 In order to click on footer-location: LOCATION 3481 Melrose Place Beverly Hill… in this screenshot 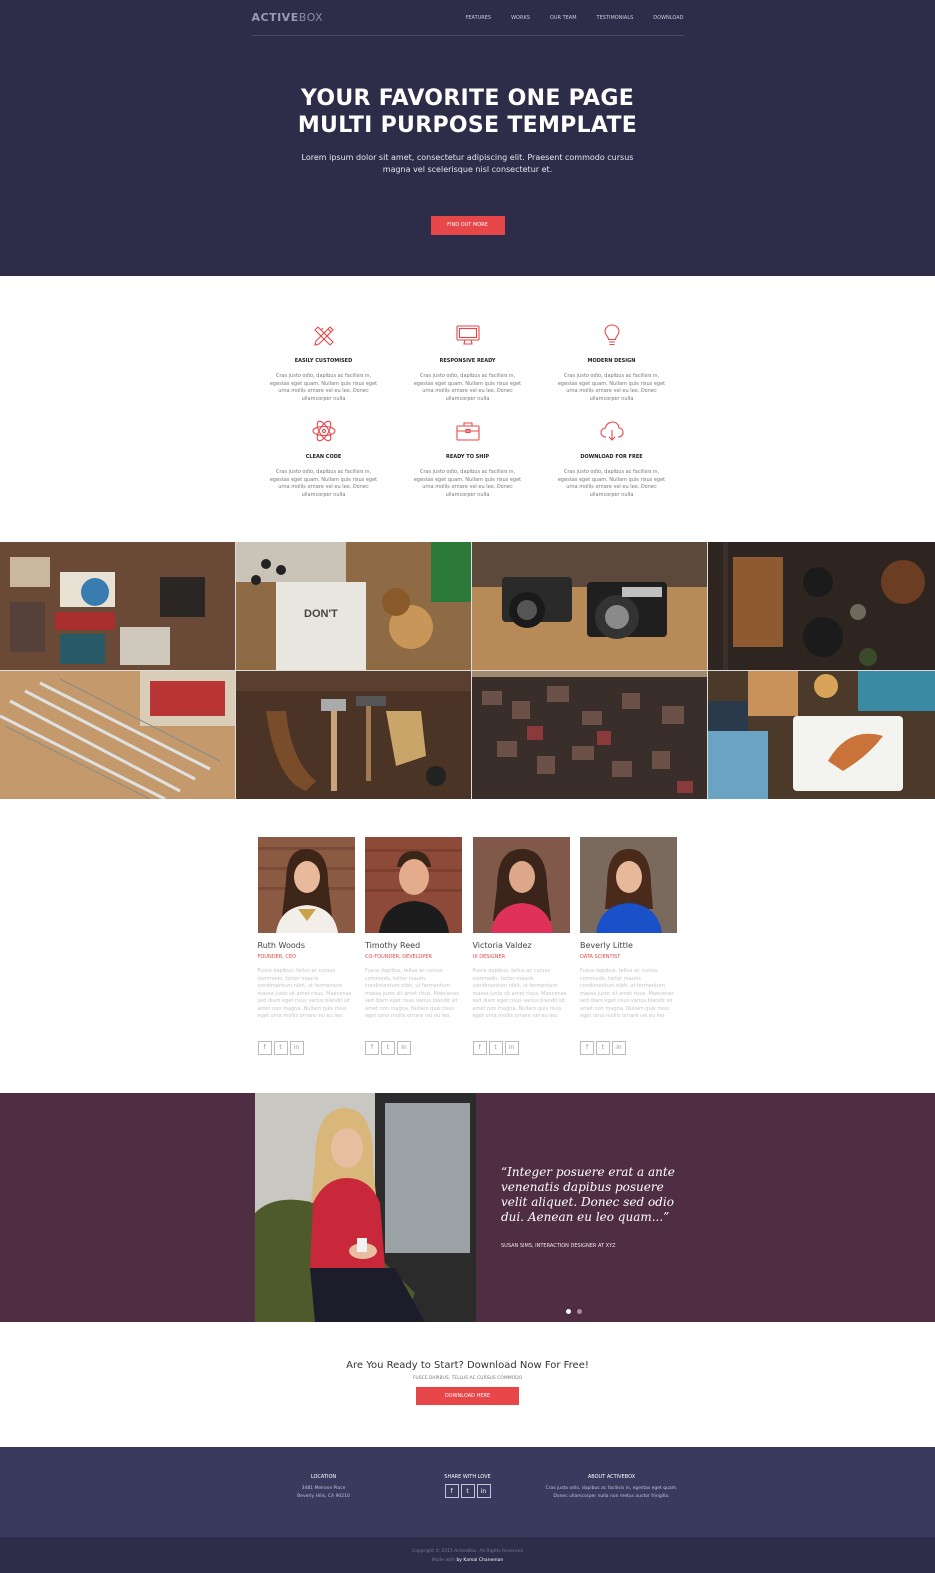, I will do `click(324, 1487)`.